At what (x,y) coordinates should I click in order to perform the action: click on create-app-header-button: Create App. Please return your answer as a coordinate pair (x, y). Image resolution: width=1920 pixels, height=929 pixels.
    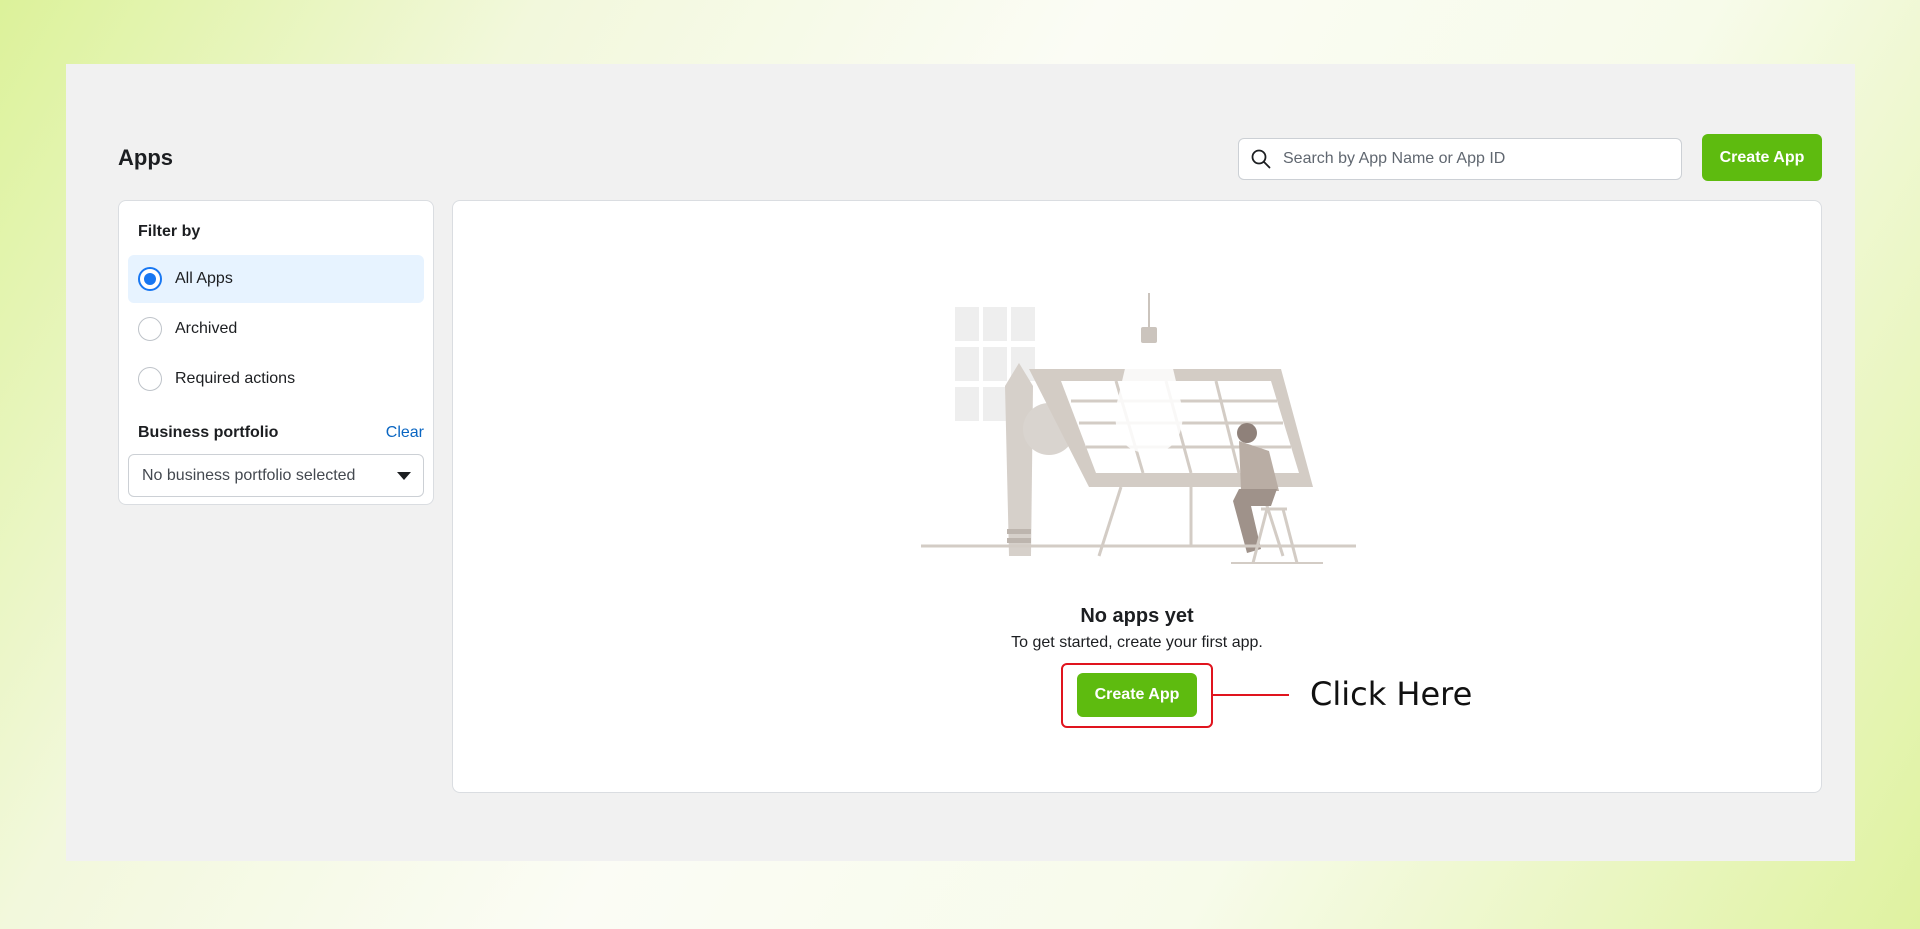
    Looking at the image, I should click on (1762, 157).